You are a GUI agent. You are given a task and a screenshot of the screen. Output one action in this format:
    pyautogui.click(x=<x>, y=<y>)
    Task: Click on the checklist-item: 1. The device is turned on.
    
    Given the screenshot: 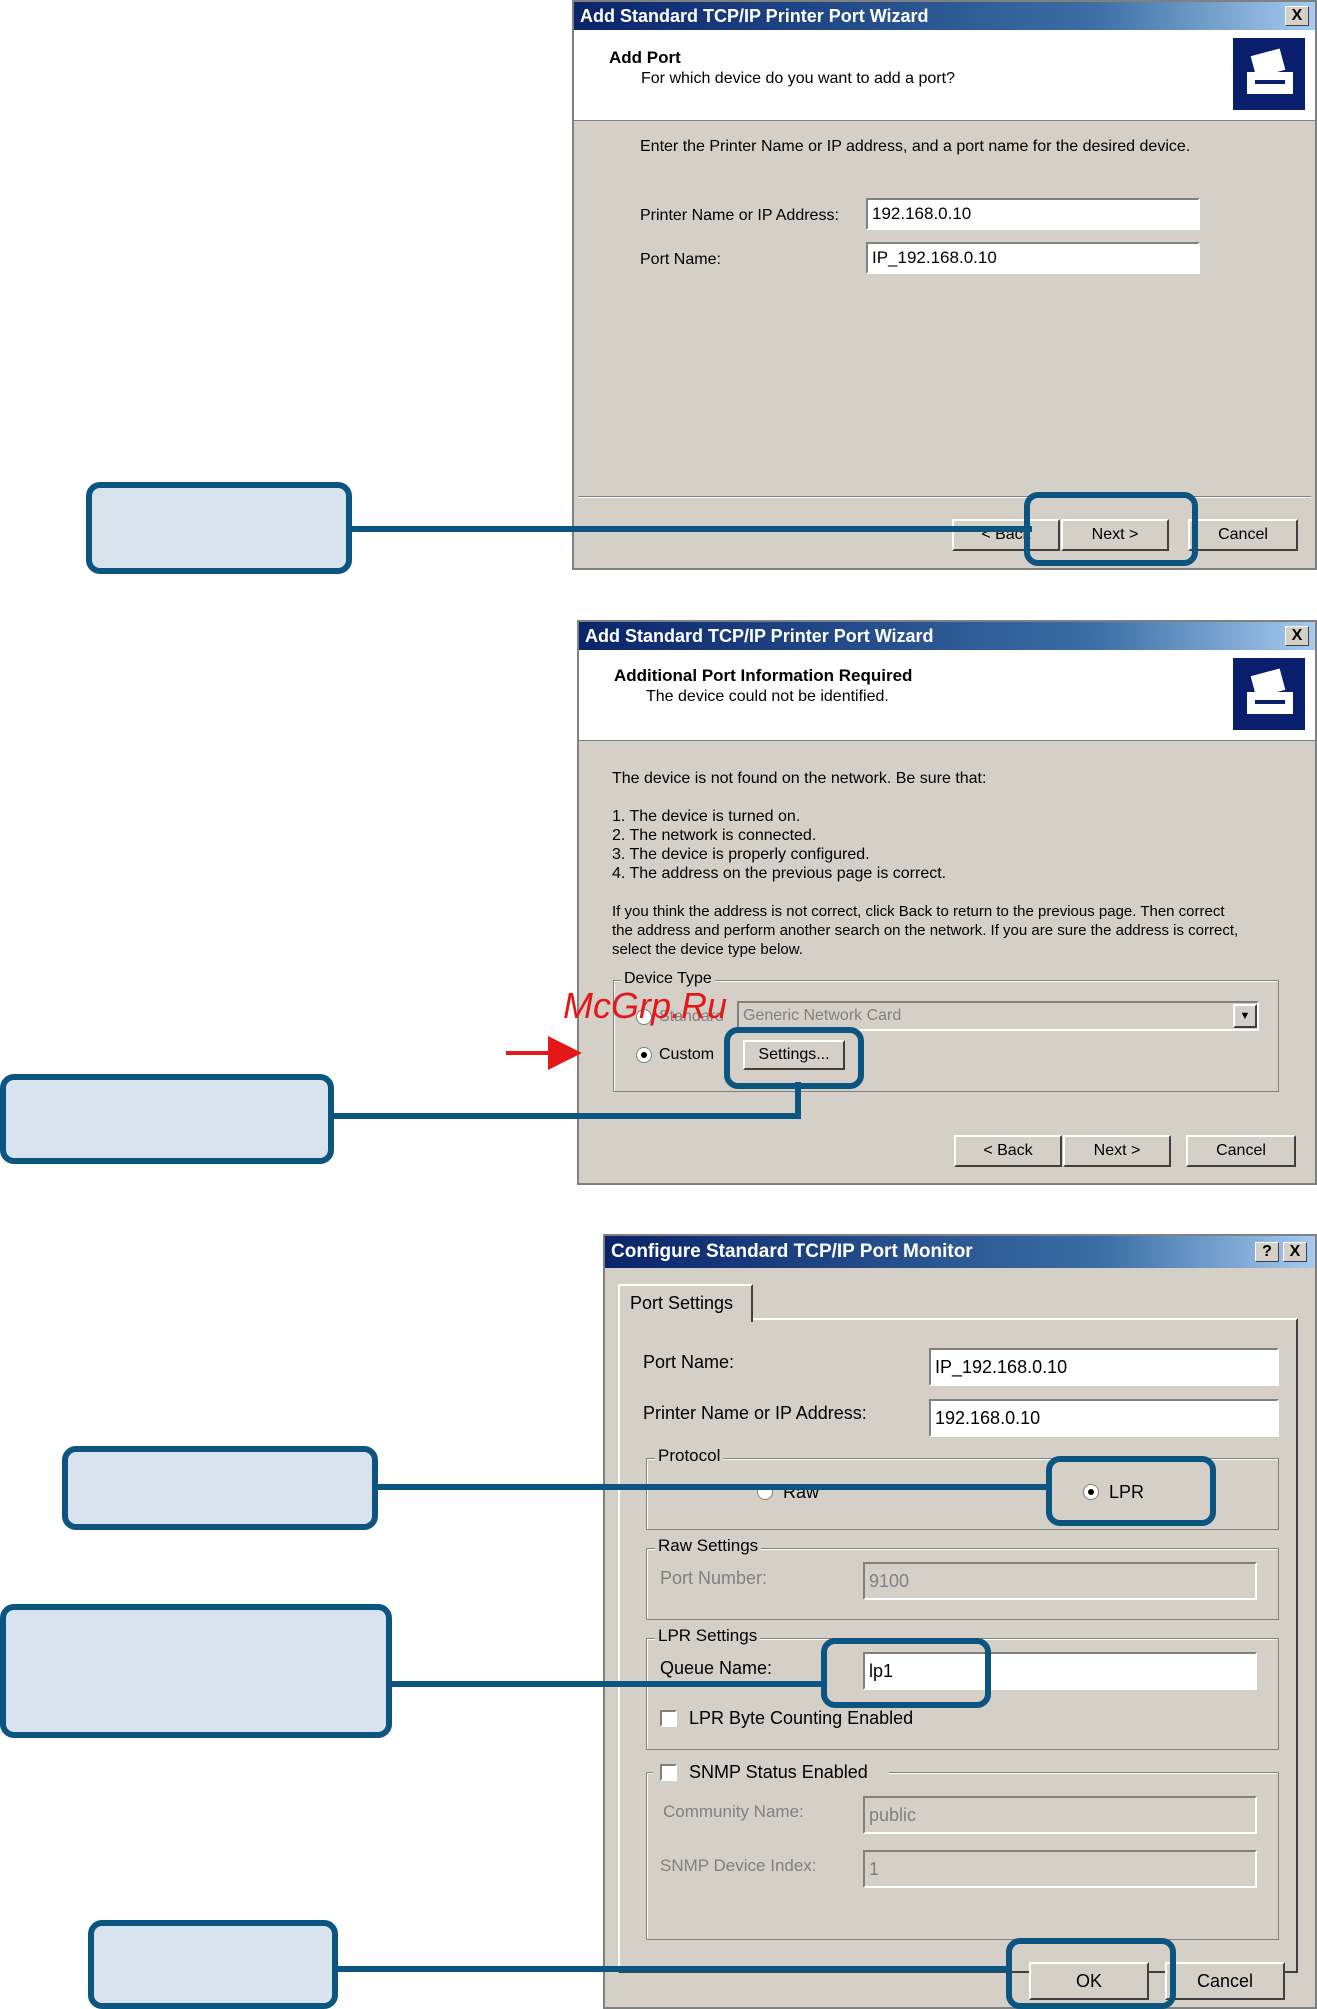 What is the action you would take?
    pyautogui.click(x=706, y=816)
    